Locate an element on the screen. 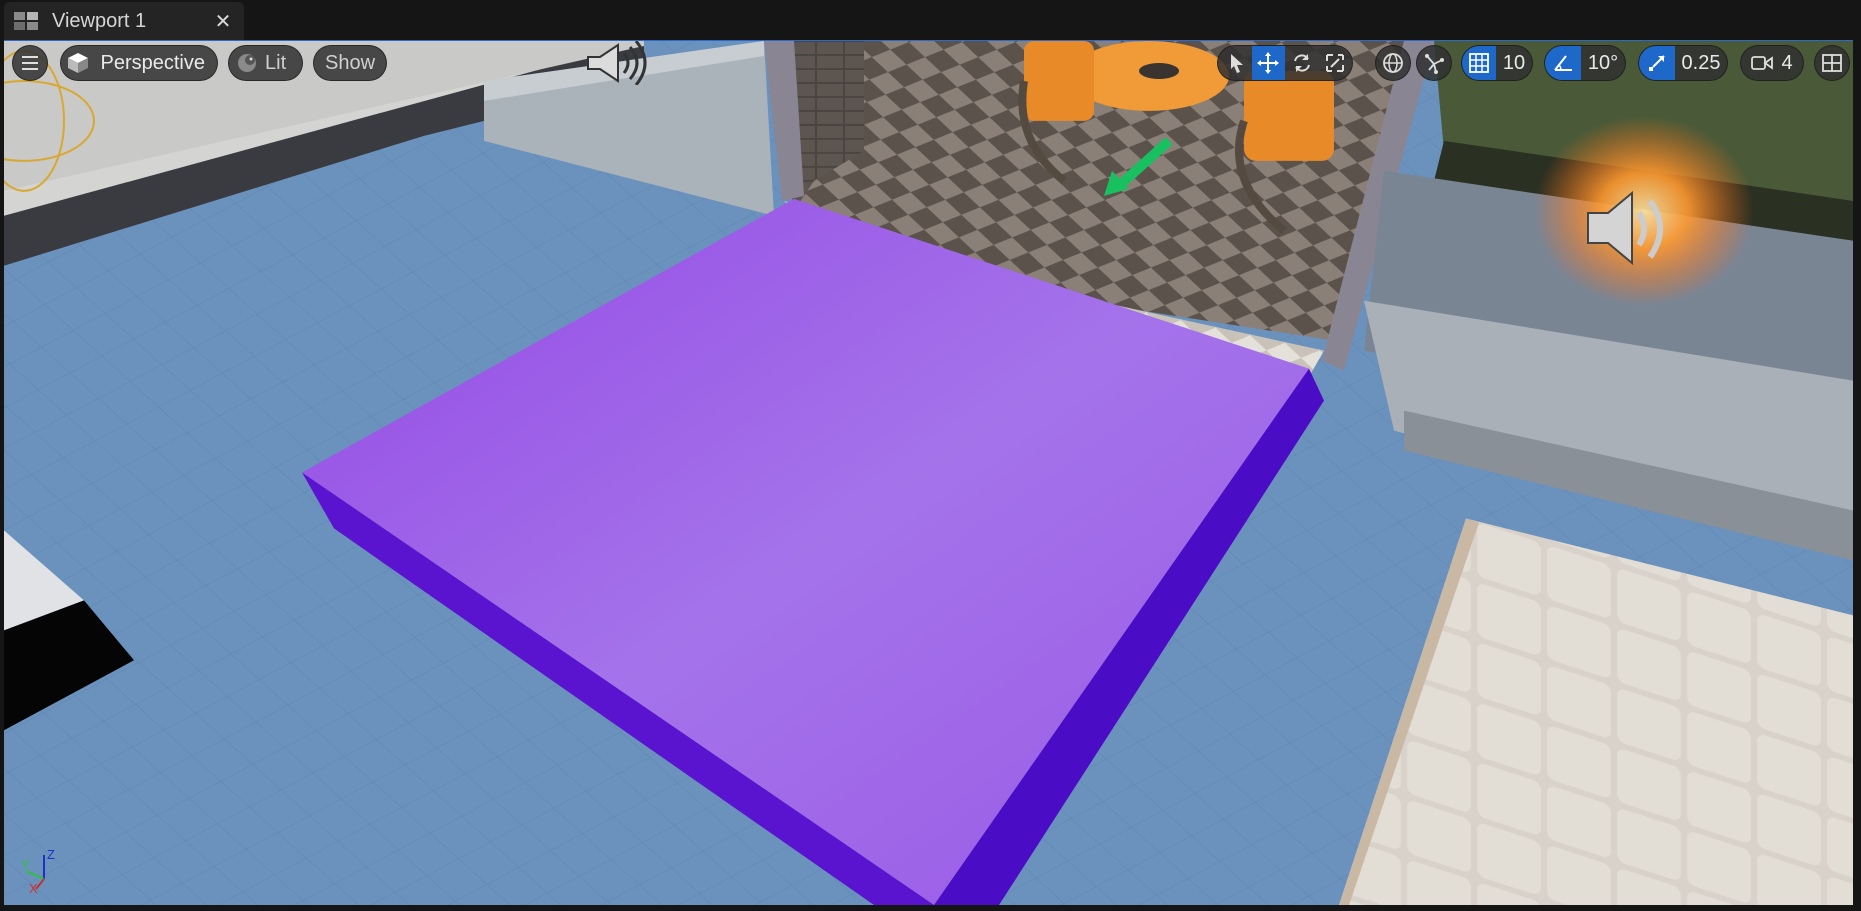 Image resolution: width=1861 pixels, height=911 pixels. grid-icon is located at coordinates (1479, 63).